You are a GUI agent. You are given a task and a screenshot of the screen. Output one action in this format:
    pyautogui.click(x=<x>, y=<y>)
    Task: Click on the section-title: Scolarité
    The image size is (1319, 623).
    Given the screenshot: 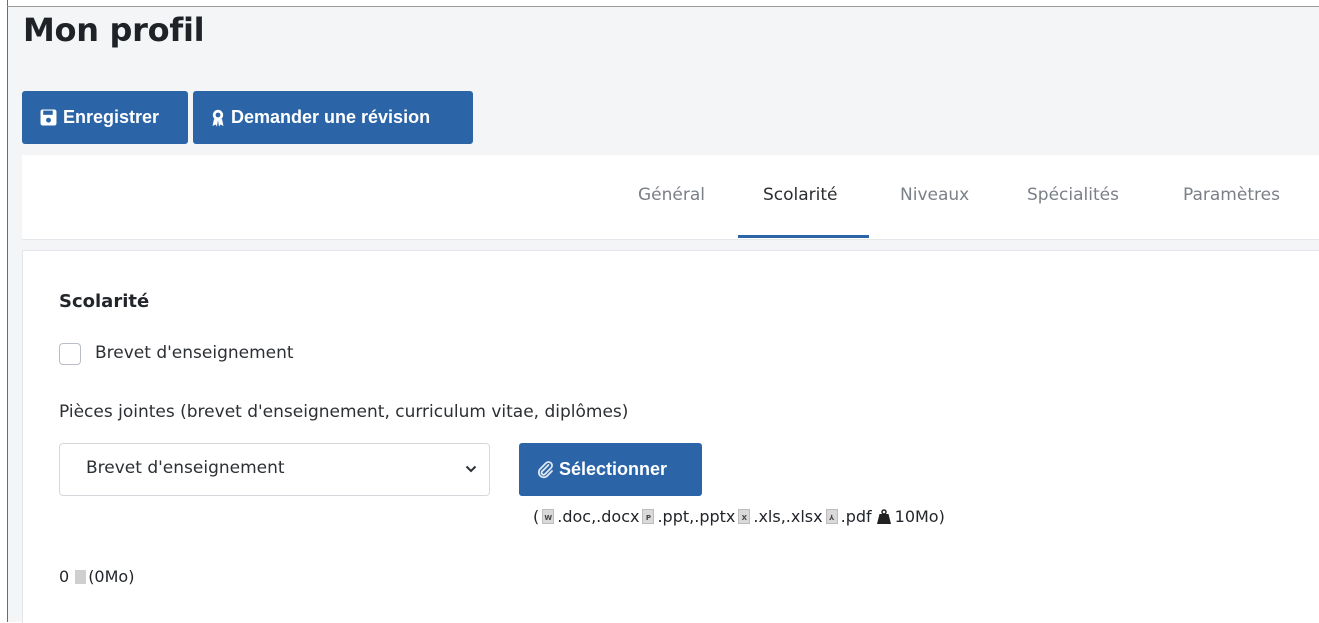 What is the action you would take?
    pyautogui.click(x=104, y=301)
    